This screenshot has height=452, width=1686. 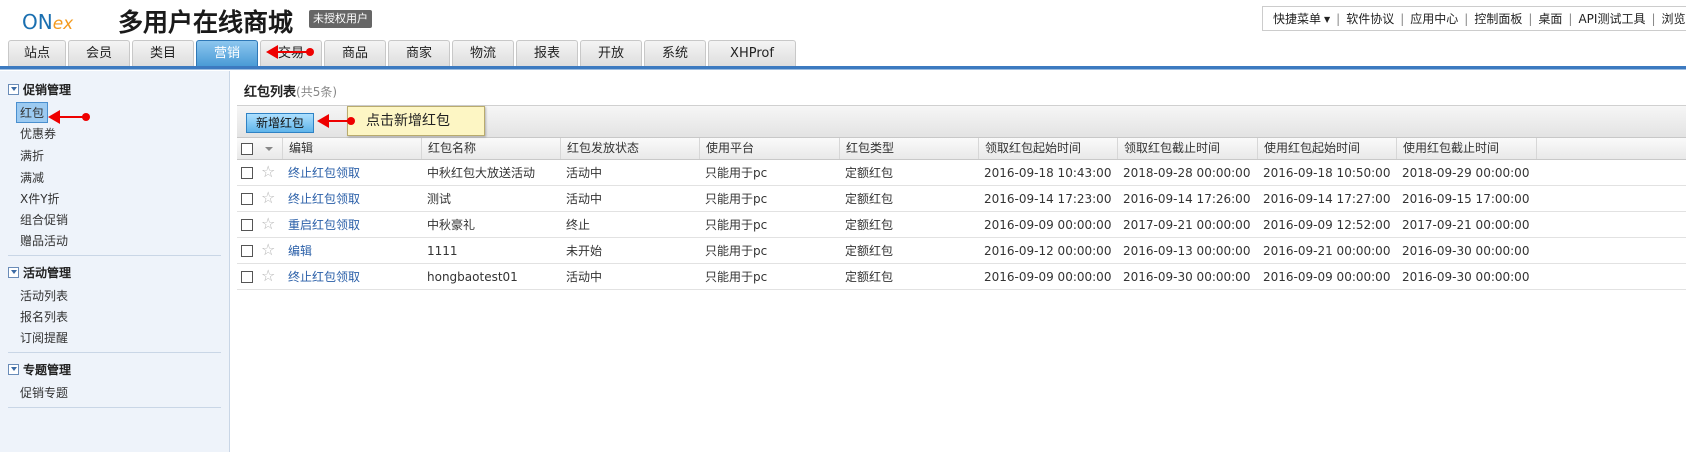 I want to click on sidebar-group-activity: 活动管理, so click(x=39, y=272).